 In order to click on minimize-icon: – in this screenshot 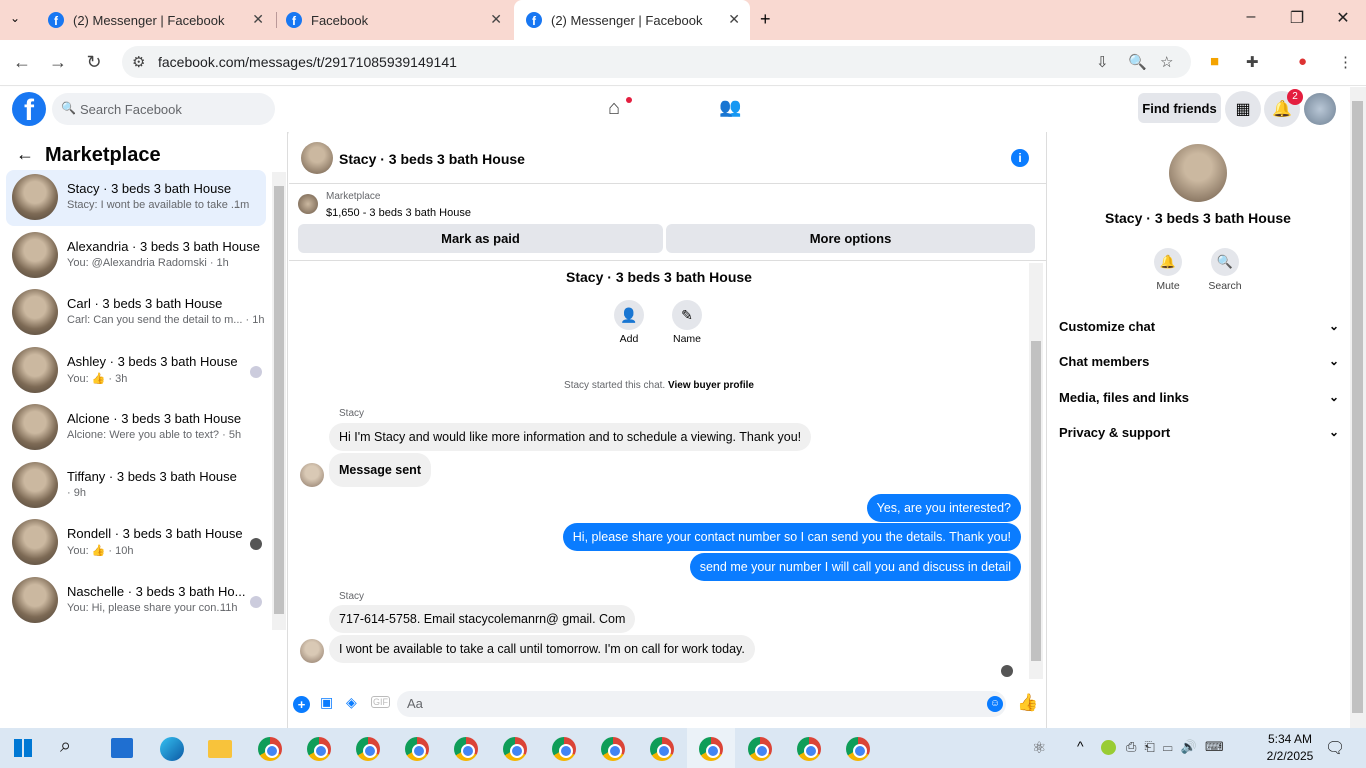, I will do `click(1251, 17)`.